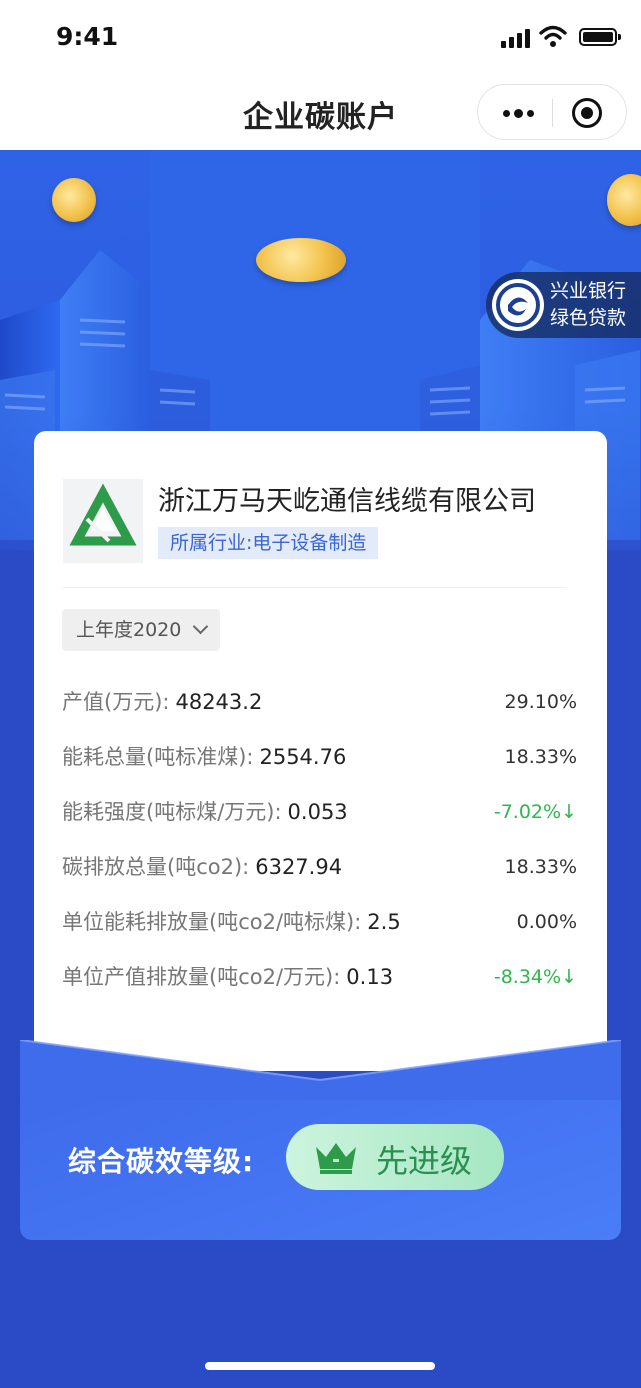 Image resolution: width=641 pixels, height=1388 pixels. What do you see at coordinates (172, 812) in the screenshot?
I see `metric-label: 能耗强度(吨标煤/万元):` at bounding box center [172, 812].